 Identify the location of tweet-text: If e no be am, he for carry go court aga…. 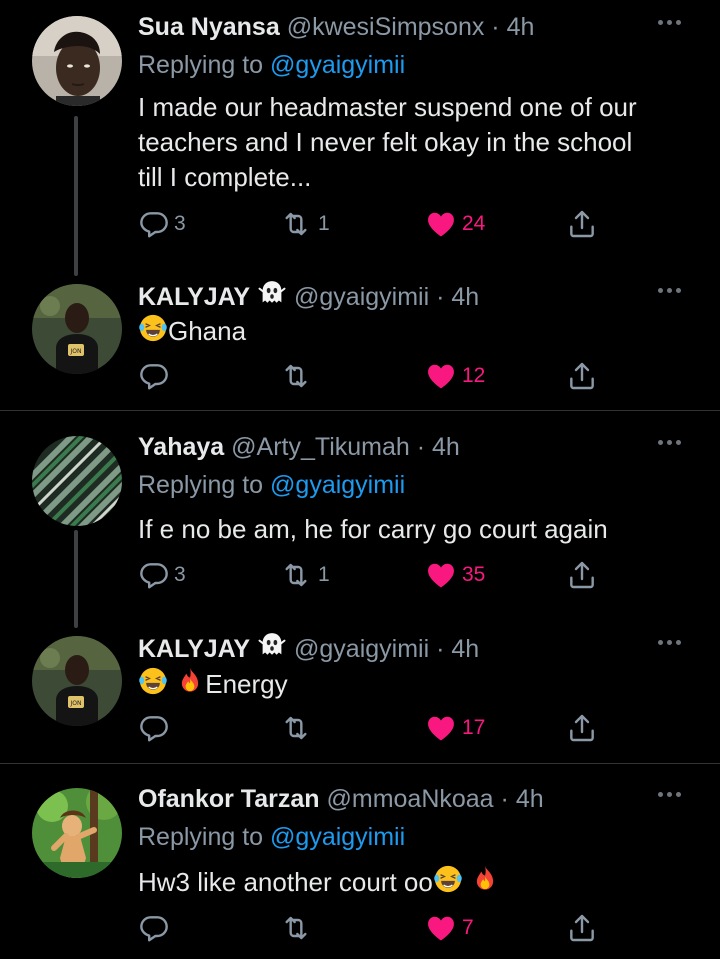
(418, 529).